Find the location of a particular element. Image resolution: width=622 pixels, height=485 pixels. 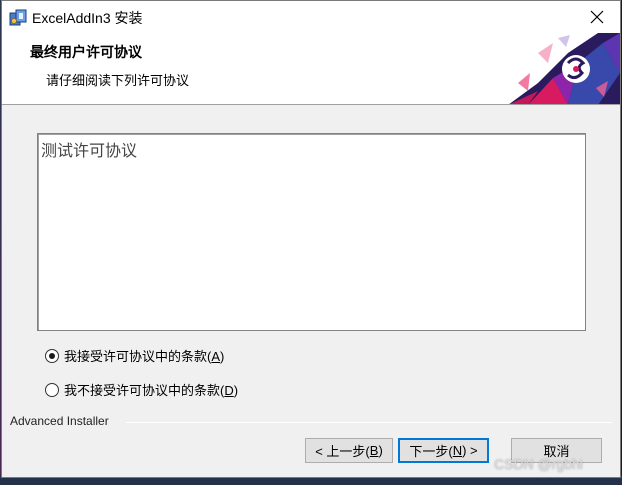

radio-decline-label: 我不接受许可协议中的条款(D) is located at coordinates (151, 390).